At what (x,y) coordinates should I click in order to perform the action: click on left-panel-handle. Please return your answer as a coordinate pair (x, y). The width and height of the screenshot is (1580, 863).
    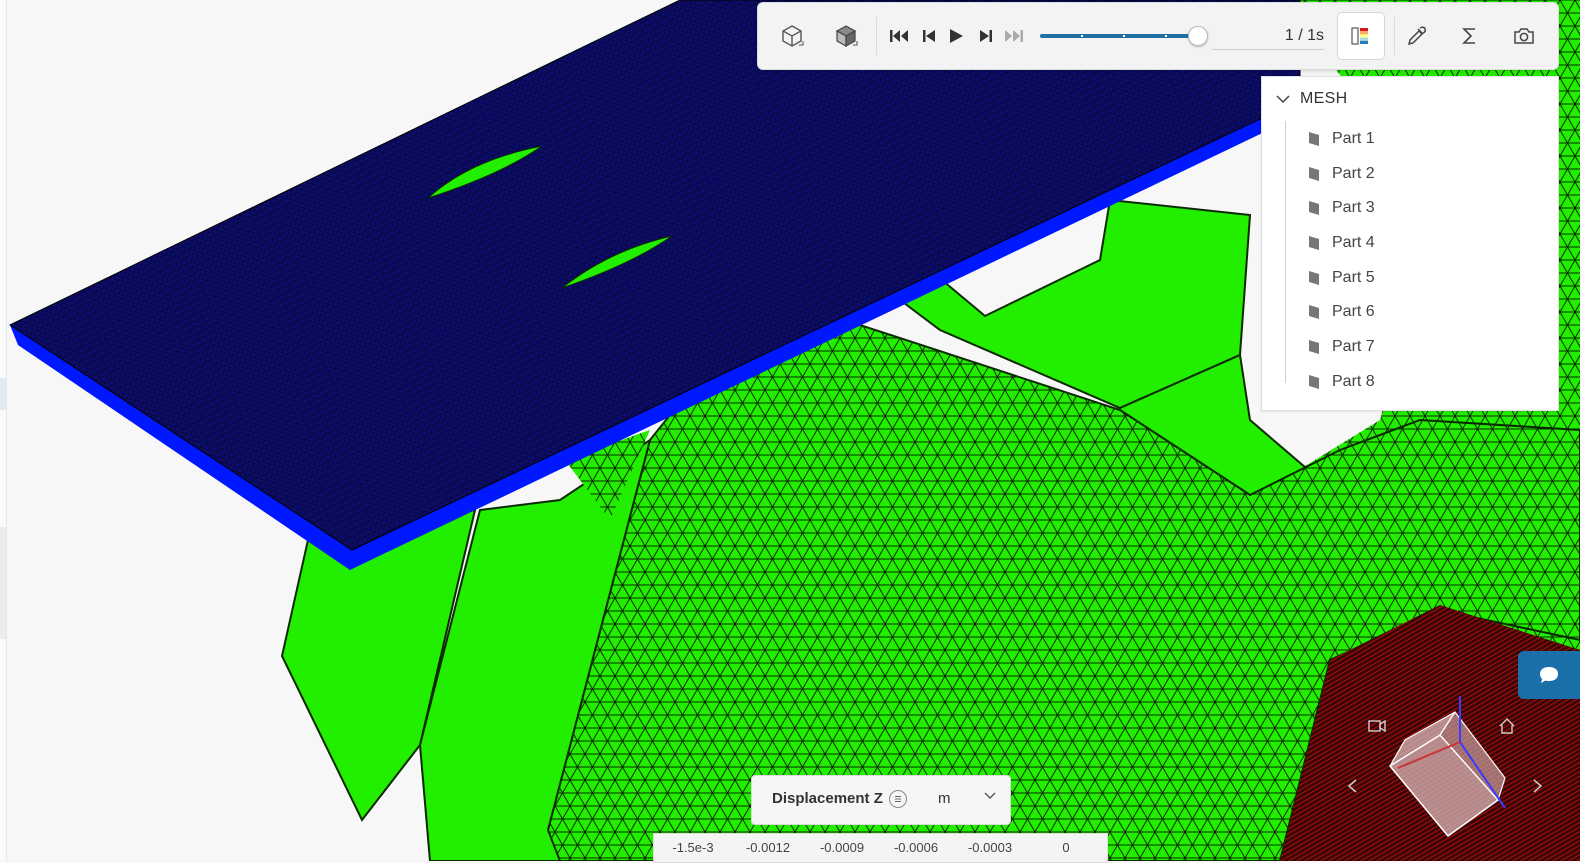
    Looking at the image, I should click on (3, 583).